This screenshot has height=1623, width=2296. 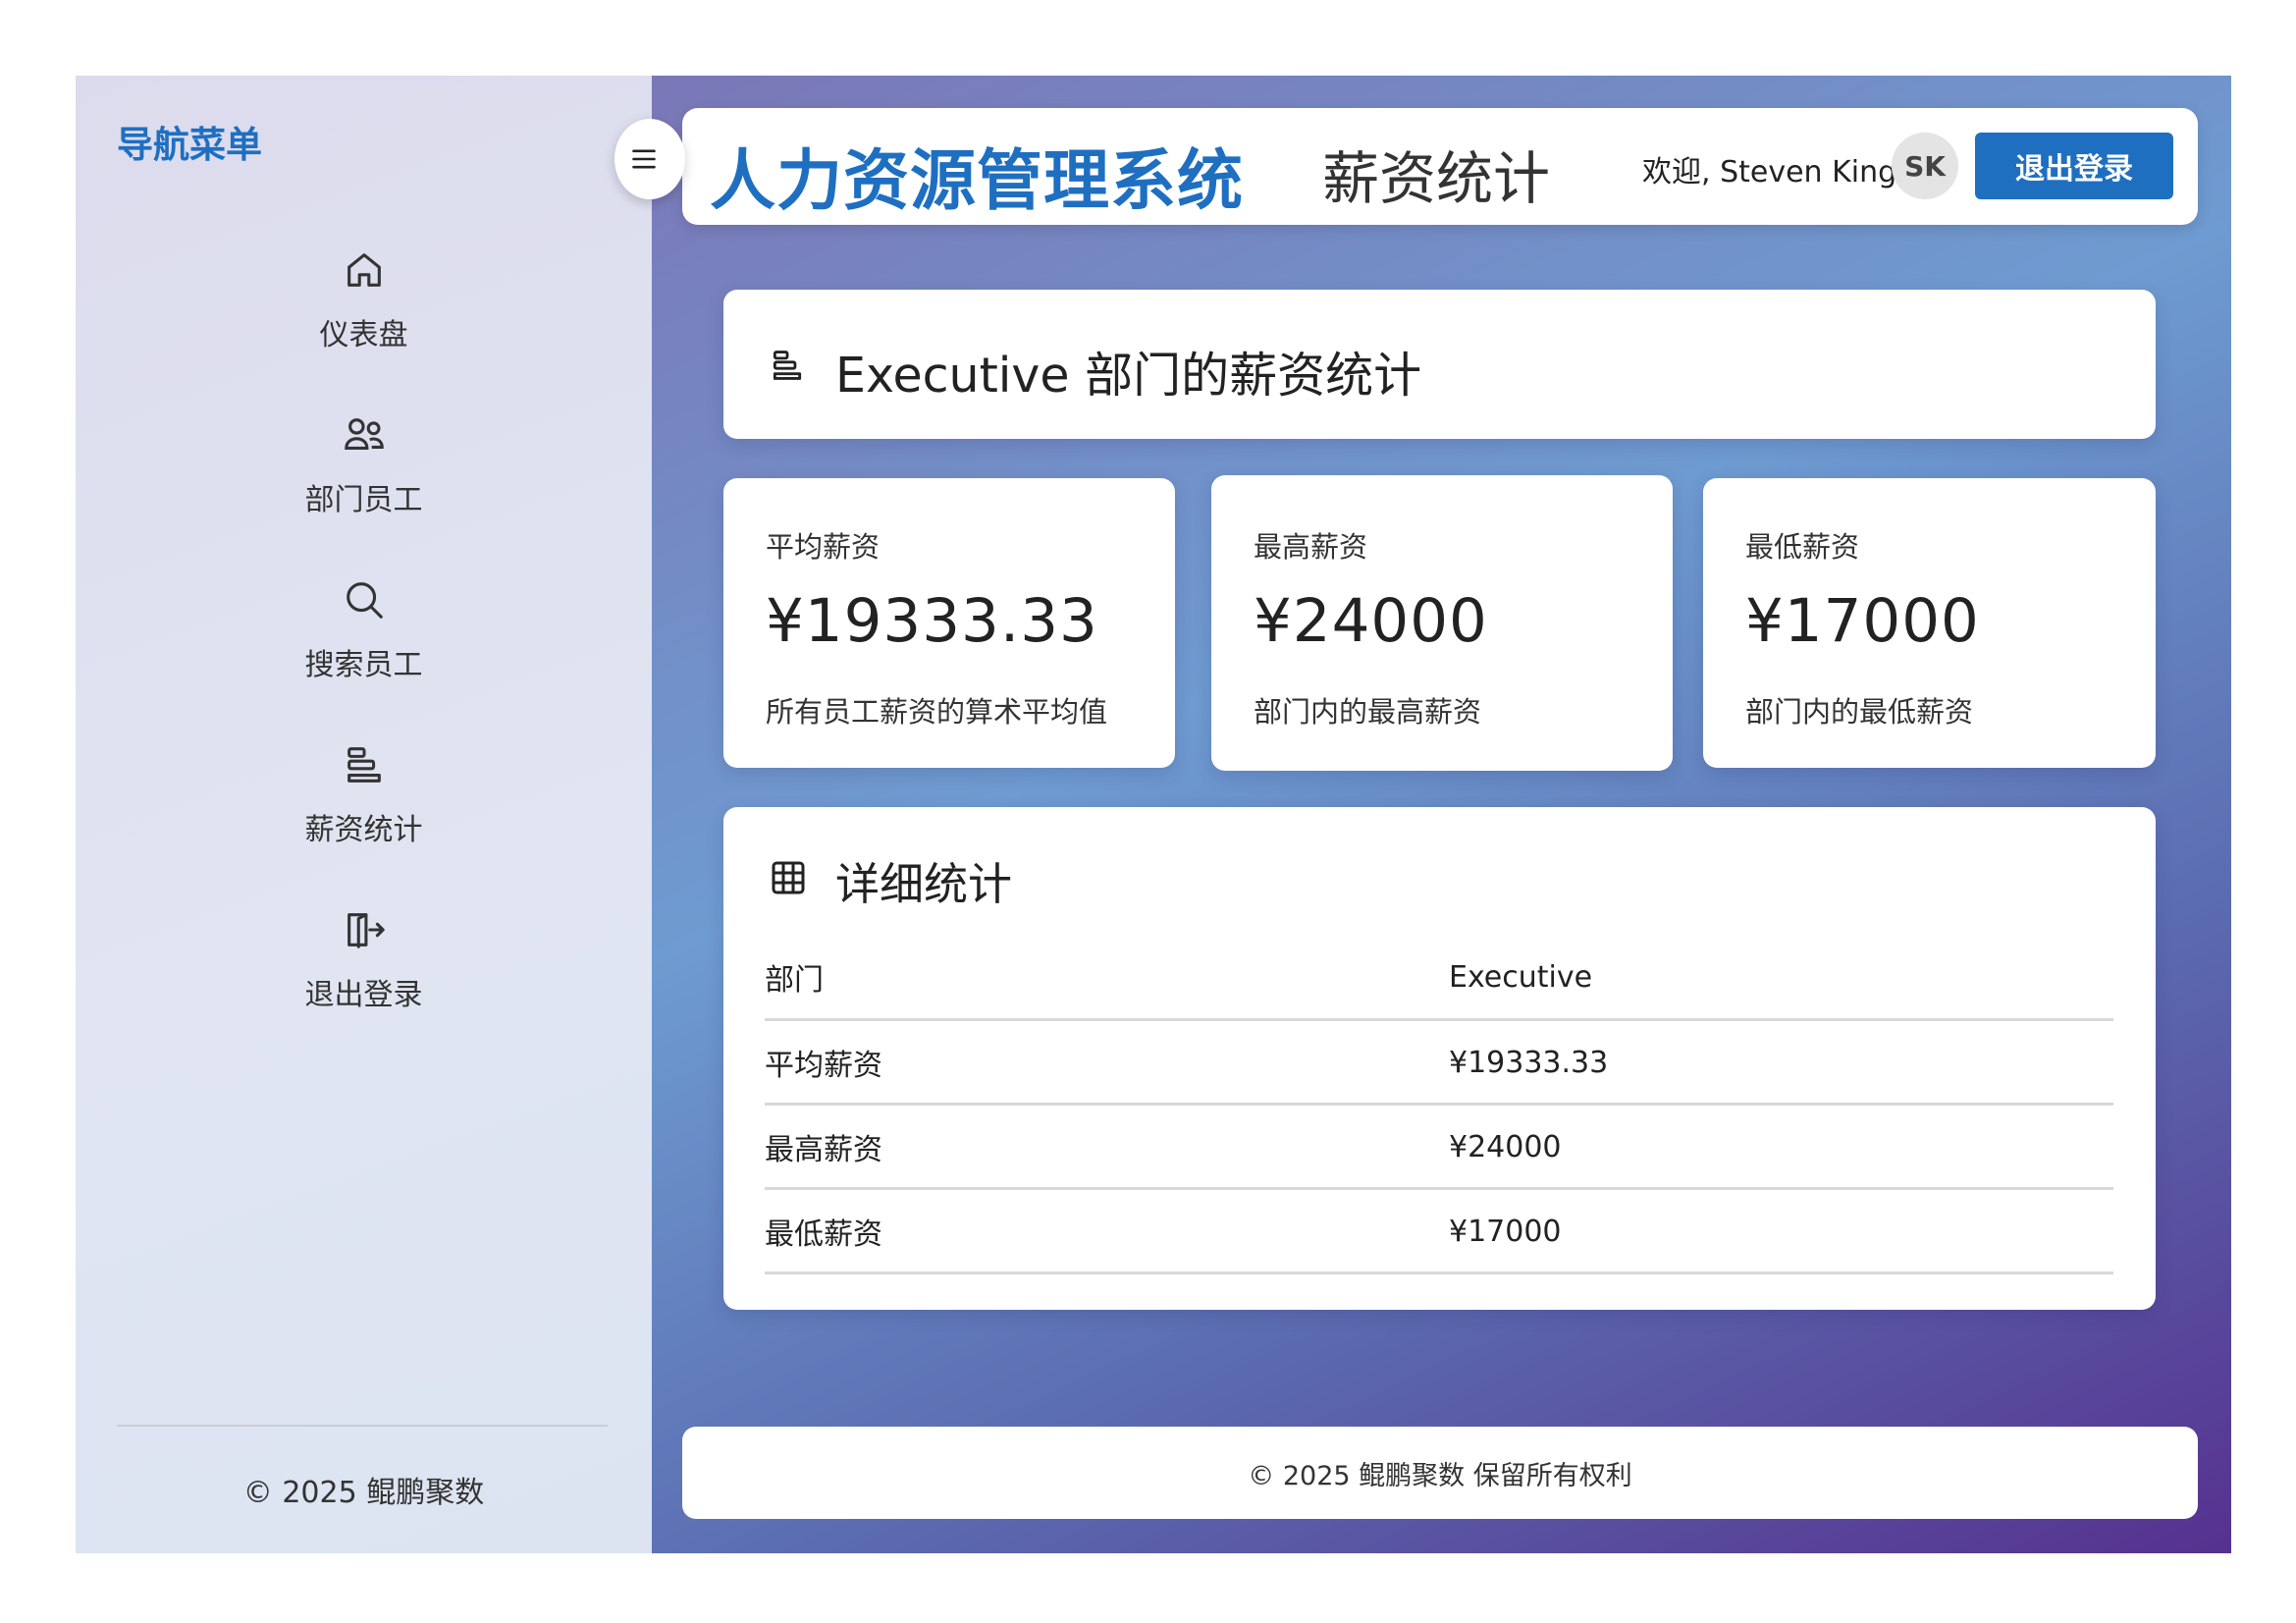 I want to click on table-cell-label: 最高薪资, so click(x=1107, y=1147).